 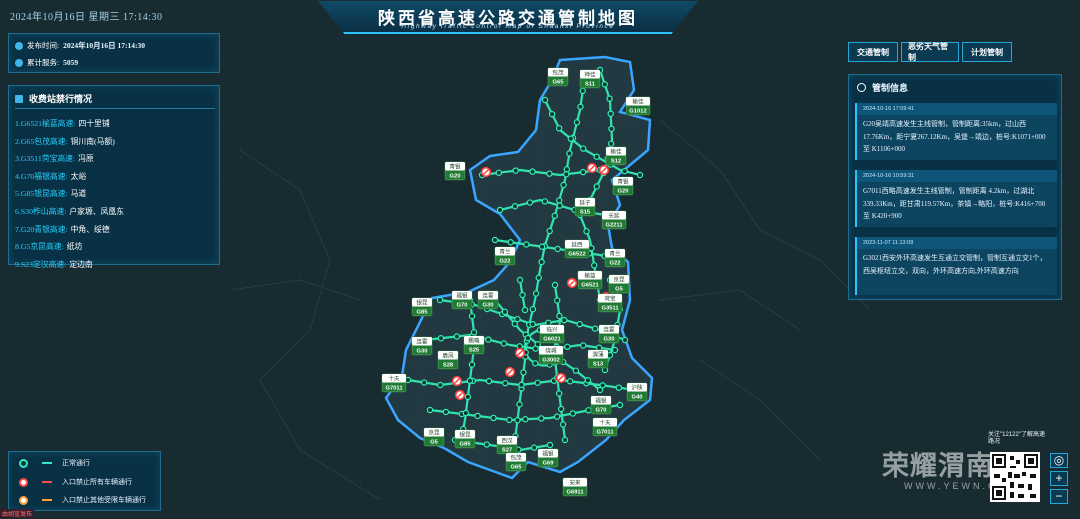 What do you see at coordinates (552, 334) in the screenshot?
I see `route-shield: 临兴 G6021` at bounding box center [552, 334].